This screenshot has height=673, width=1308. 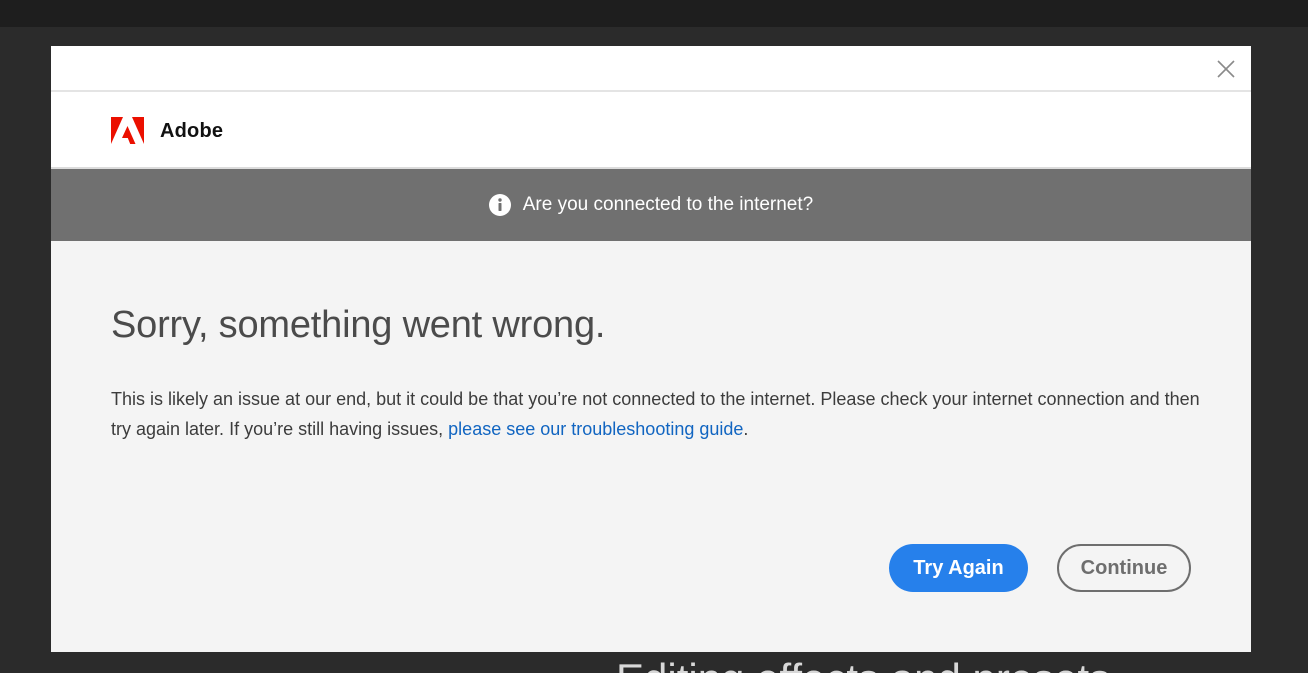 I want to click on background-page-text: Editing effects and presets, so click(x=863, y=662).